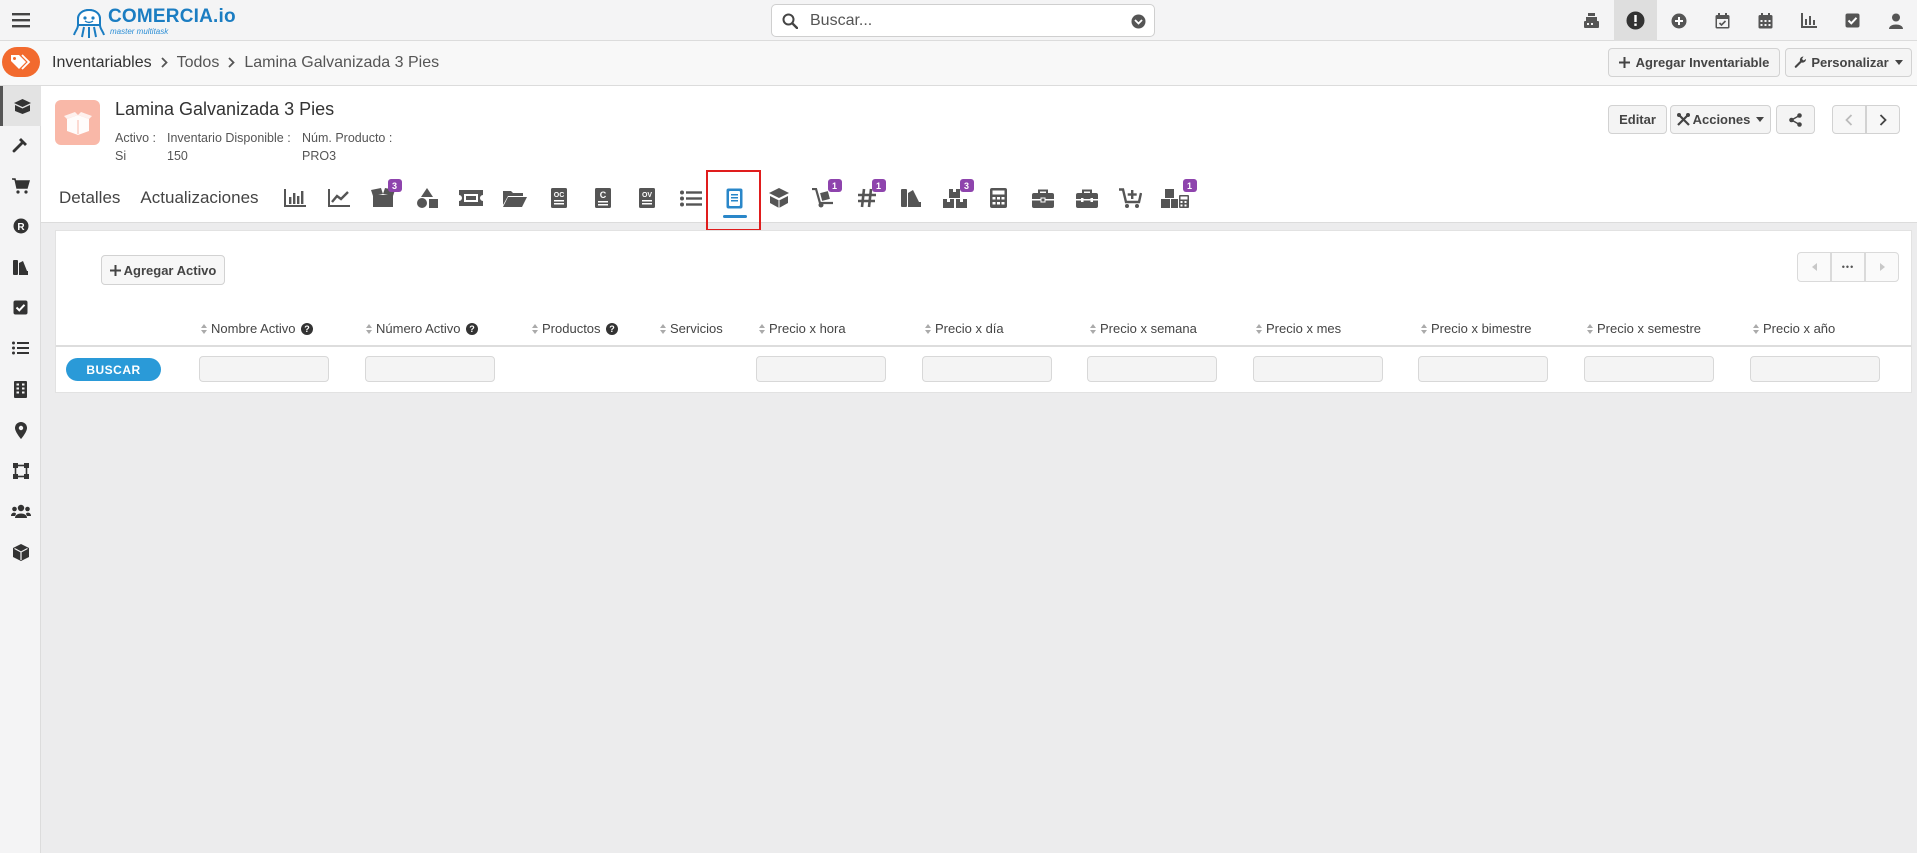 The height and width of the screenshot is (853, 1917). What do you see at coordinates (113, 369) in the screenshot?
I see `buscar-button: BUSCAR` at bounding box center [113, 369].